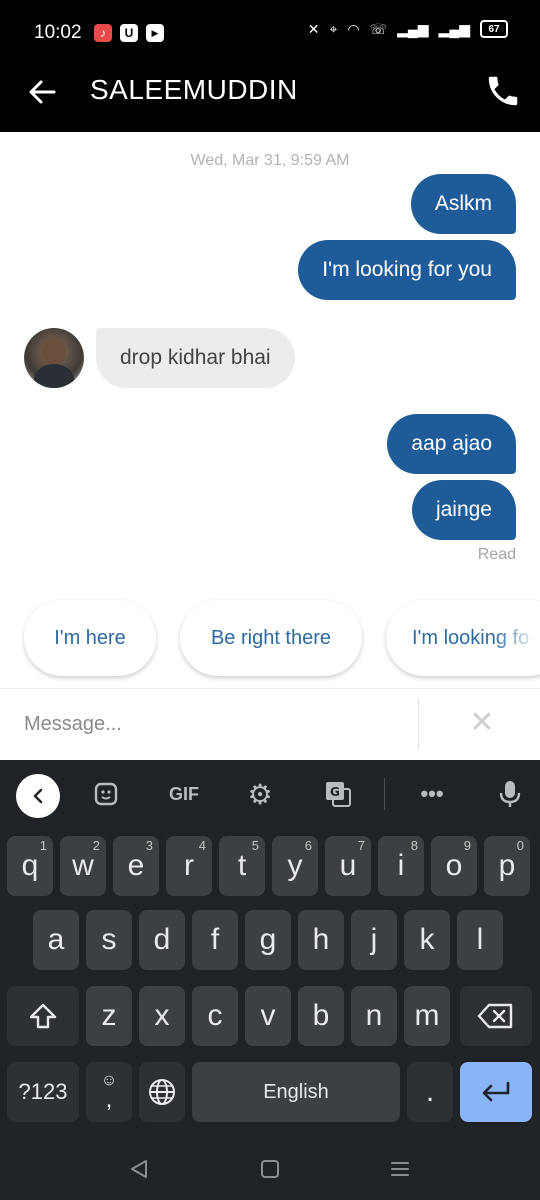  I want to click on enter-icon, so click(496, 1091).